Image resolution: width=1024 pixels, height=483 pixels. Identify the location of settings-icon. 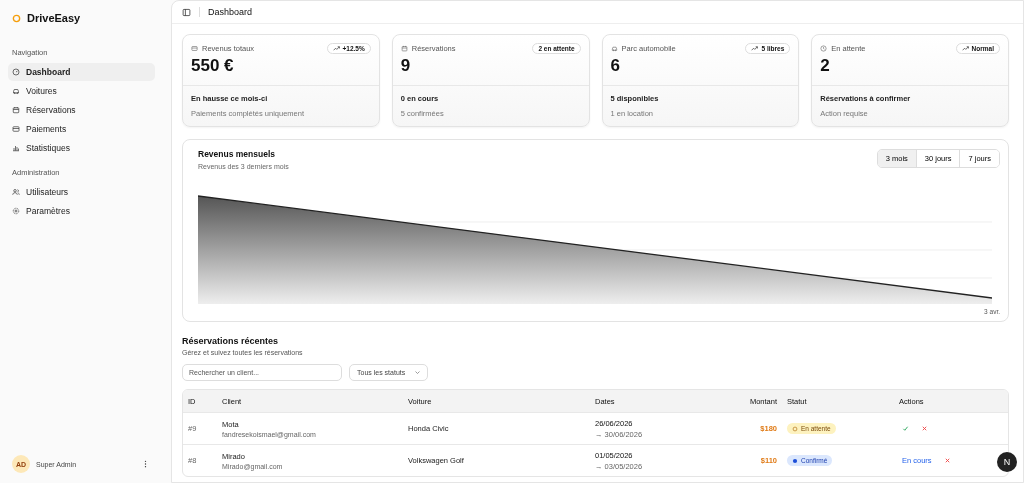
(16, 211).